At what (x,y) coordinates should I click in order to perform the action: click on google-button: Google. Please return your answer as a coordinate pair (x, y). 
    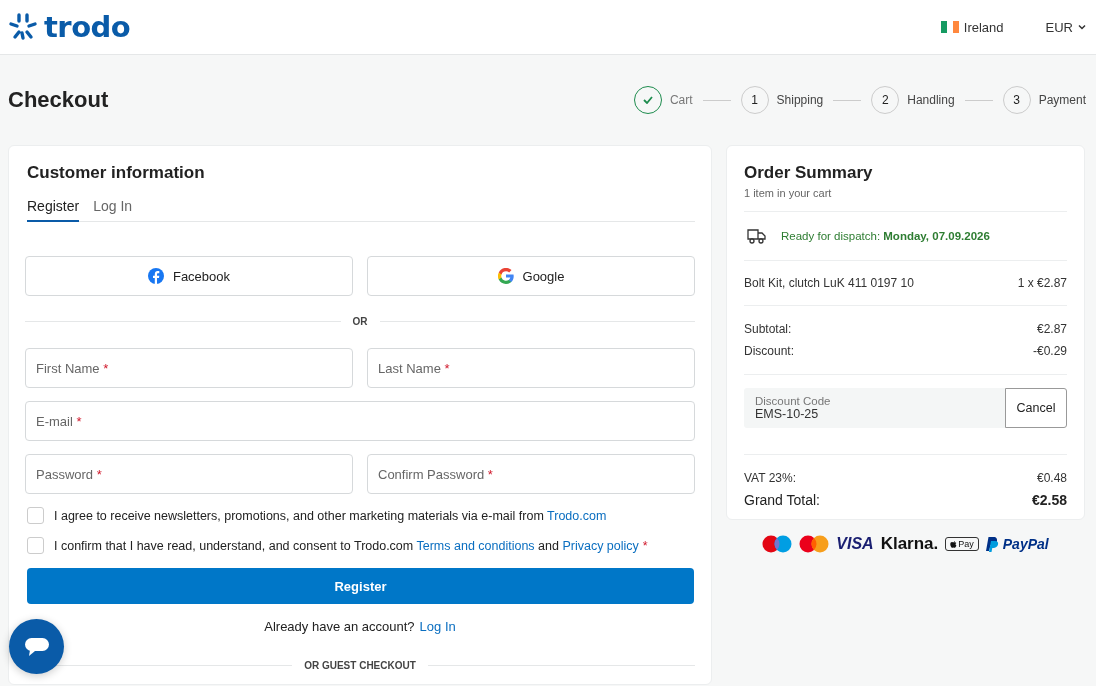
    Looking at the image, I should click on (531, 276).